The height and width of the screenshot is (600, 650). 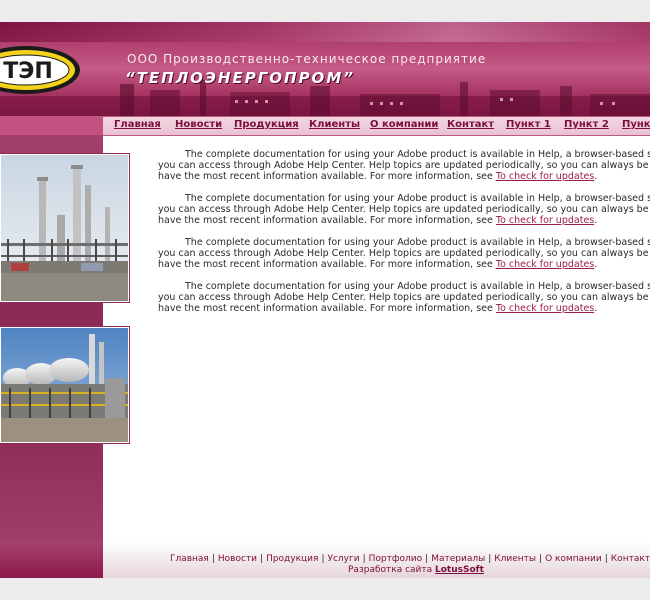 What do you see at coordinates (198, 124) in the screenshot?
I see `nav-item-news: Новости` at bounding box center [198, 124].